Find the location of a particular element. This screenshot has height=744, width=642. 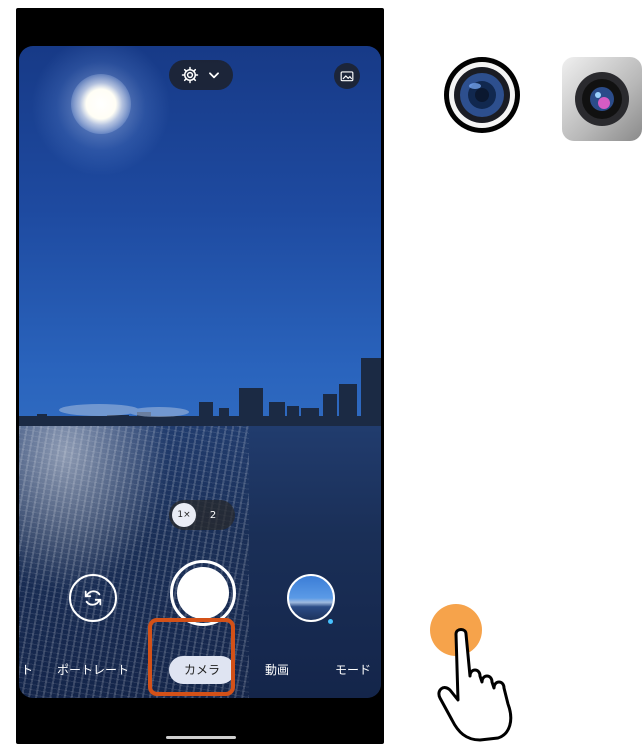

gear-icon is located at coordinates (190, 75).